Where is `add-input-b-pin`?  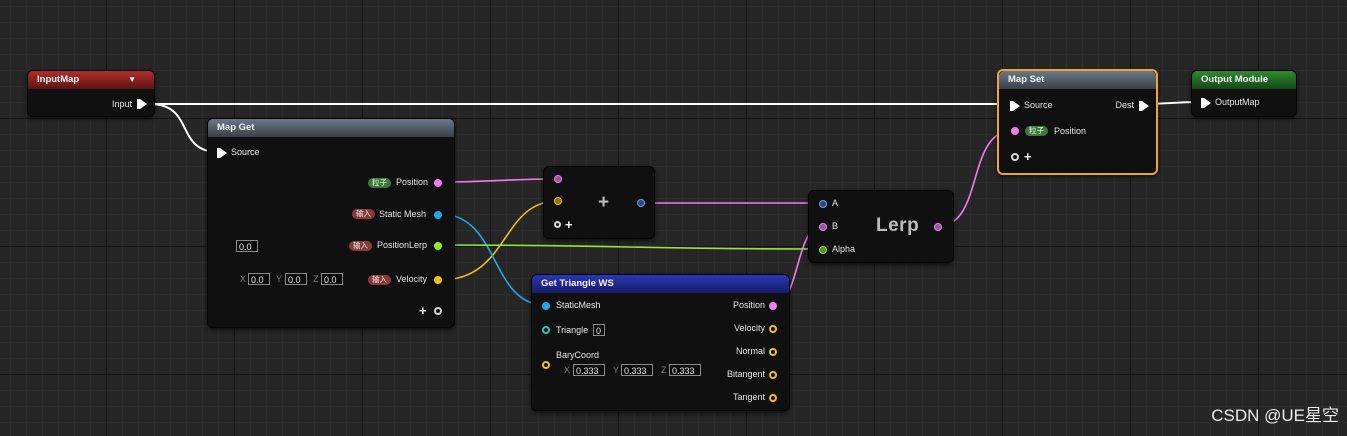
add-input-b-pin is located at coordinates (558, 201).